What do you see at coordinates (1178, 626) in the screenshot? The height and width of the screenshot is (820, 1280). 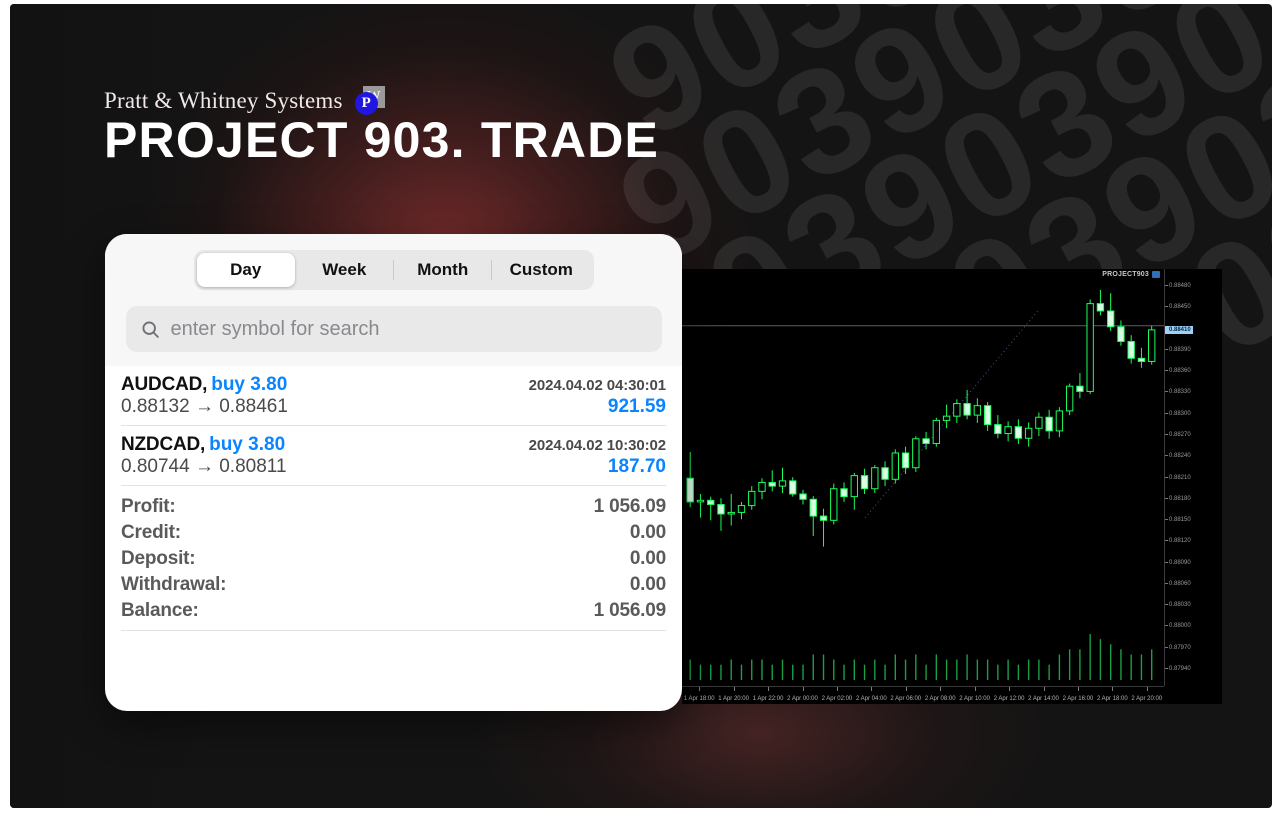 I see `price-axis-tick: 0.88000` at bounding box center [1178, 626].